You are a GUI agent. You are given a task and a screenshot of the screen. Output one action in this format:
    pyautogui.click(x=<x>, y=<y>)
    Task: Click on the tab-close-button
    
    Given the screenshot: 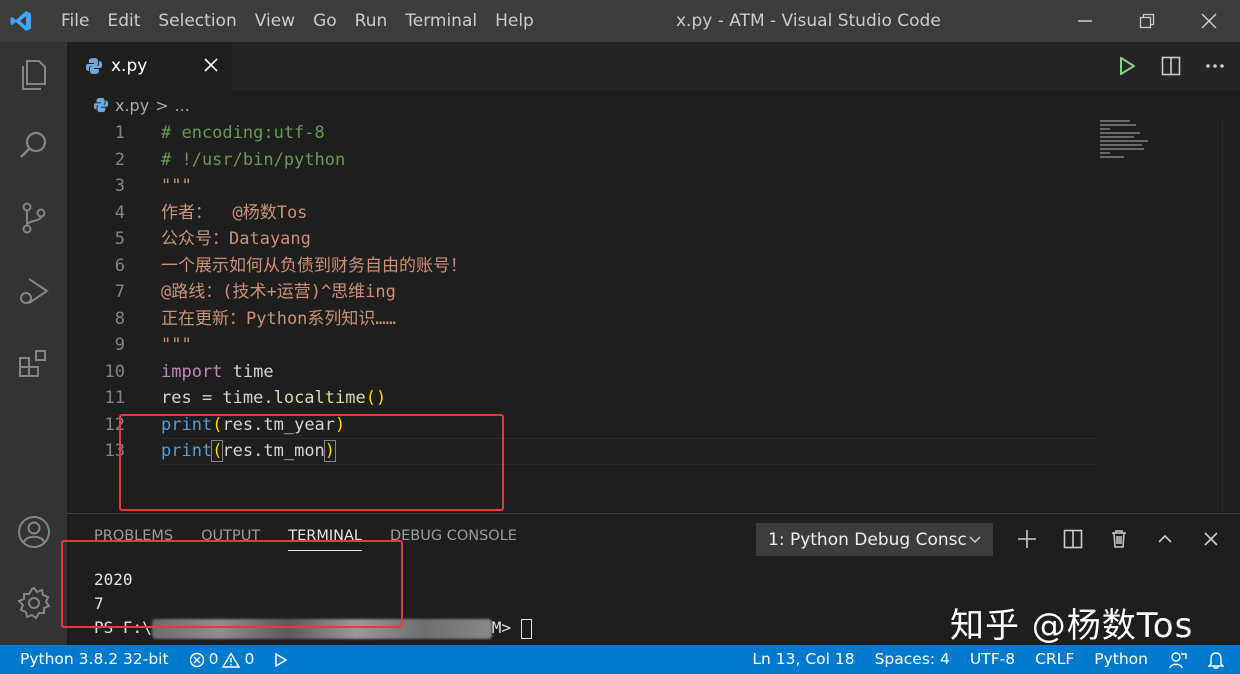 What is the action you would take?
    pyautogui.click(x=211, y=65)
    